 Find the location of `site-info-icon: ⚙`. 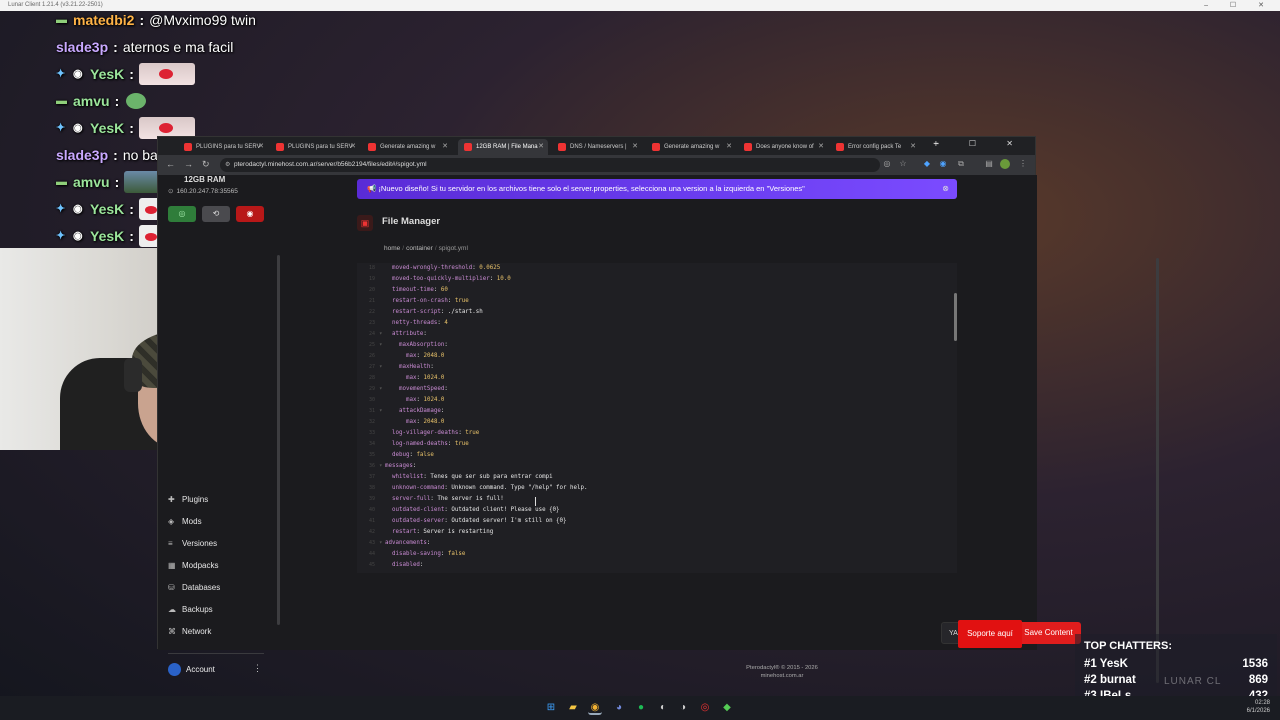

site-info-icon: ⚙ is located at coordinates (227, 165).